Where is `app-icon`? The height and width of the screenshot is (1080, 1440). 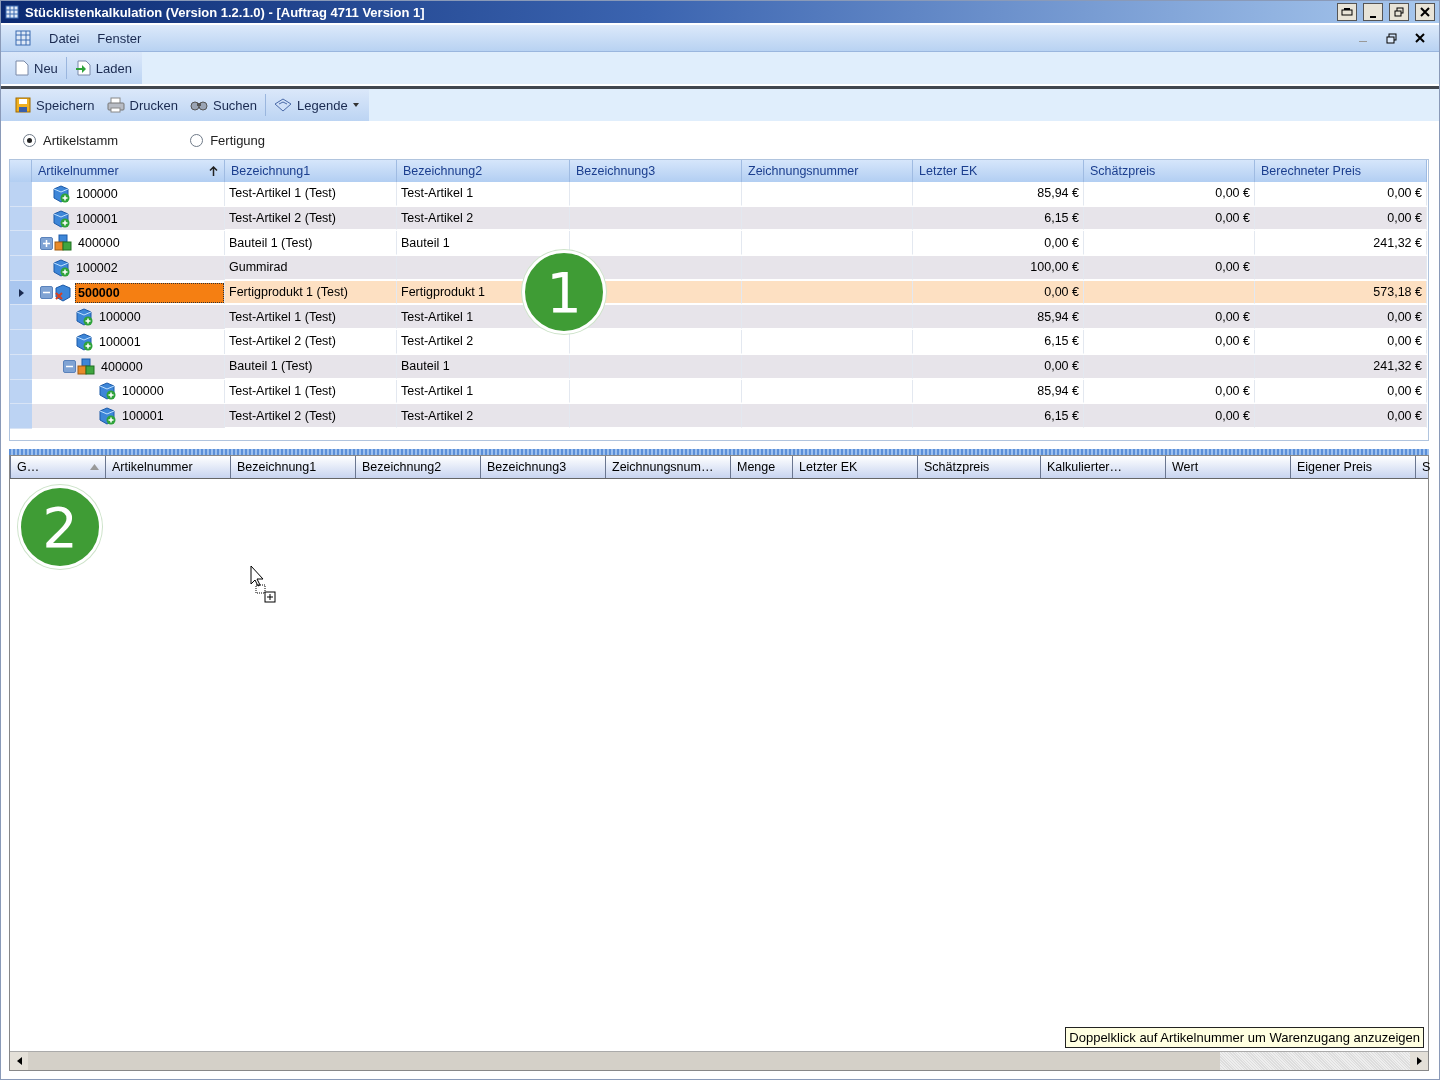
app-icon is located at coordinates (23, 38).